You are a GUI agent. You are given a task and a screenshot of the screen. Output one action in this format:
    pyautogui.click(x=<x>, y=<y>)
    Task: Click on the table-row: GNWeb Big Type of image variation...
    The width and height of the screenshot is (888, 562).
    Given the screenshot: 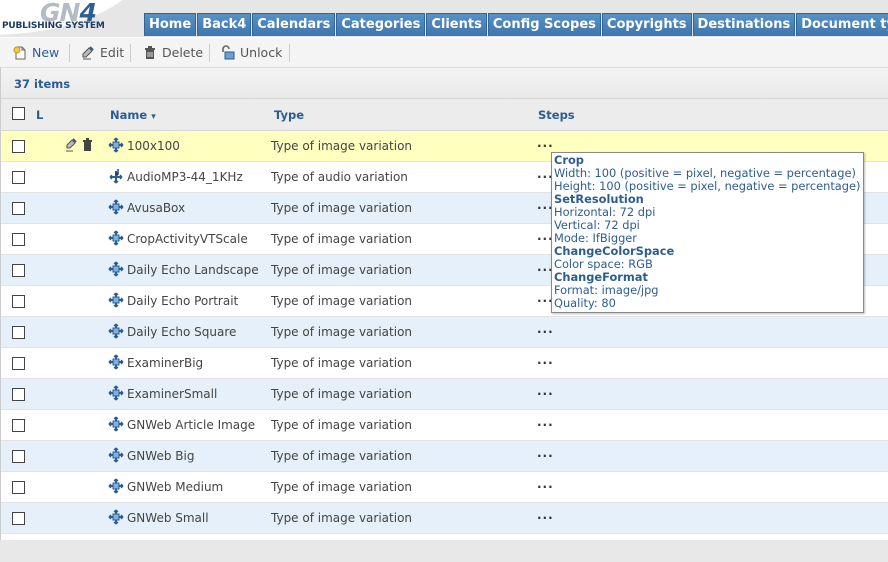 What is the action you would take?
    pyautogui.click(x=444, y=456)
    